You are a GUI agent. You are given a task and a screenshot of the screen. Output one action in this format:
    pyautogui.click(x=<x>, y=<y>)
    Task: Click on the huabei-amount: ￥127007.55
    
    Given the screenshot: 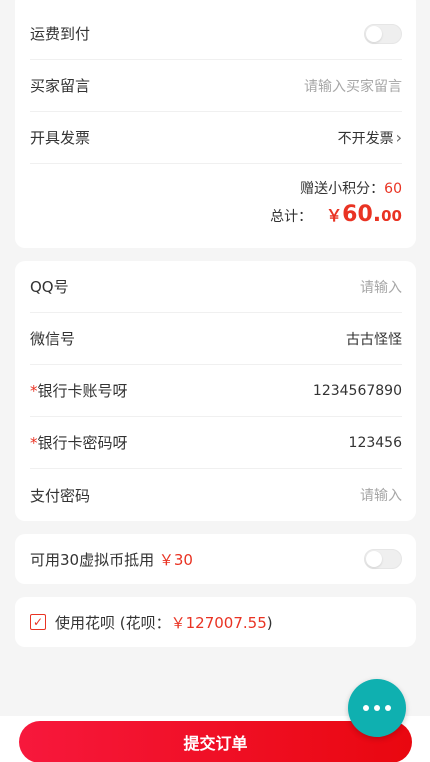 What is the action you would take?
    pyautogui.click(x=218, y=622)
    